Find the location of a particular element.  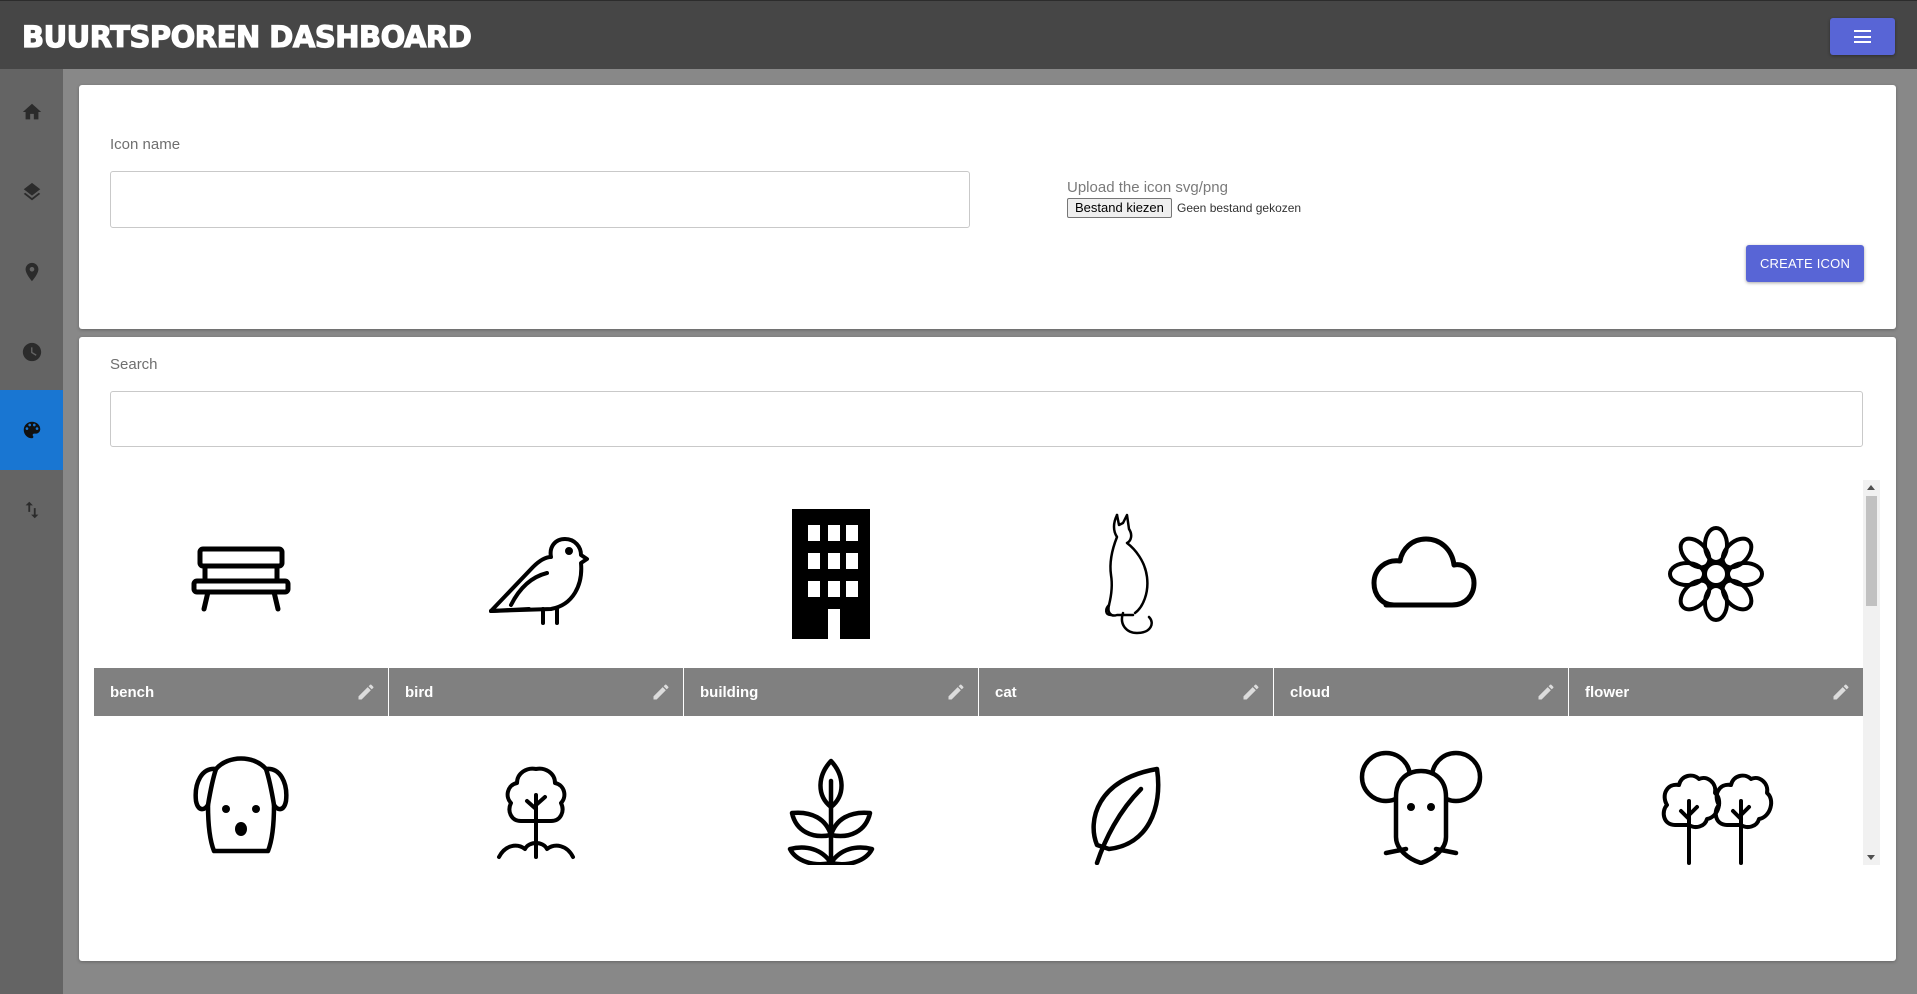

upload-label: Upload the icon svg/png is located at coordinates (1147, 187).